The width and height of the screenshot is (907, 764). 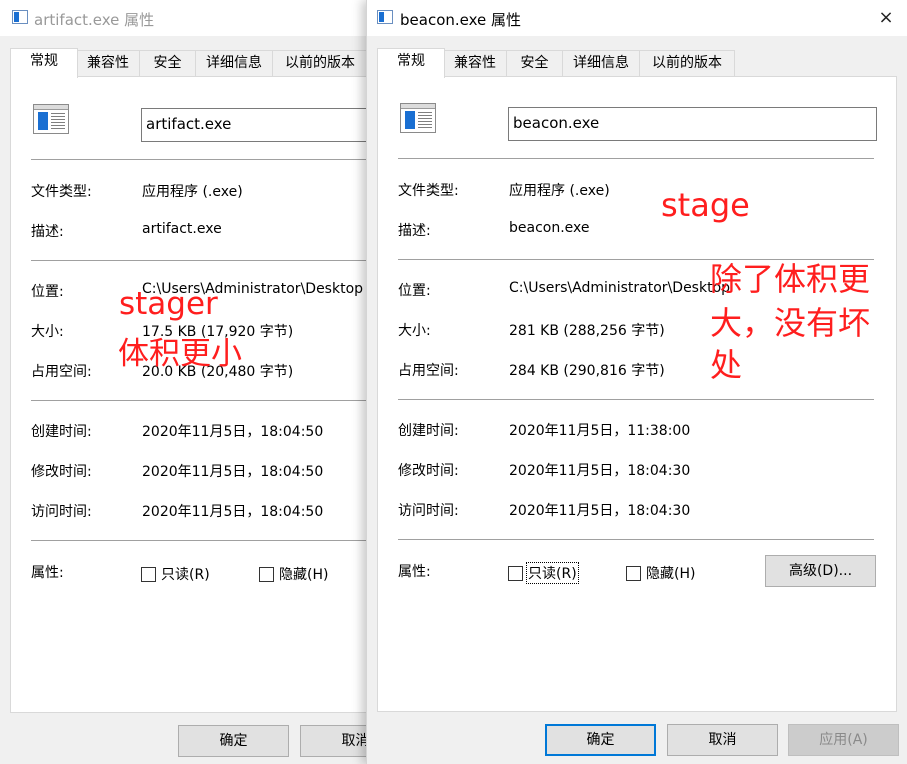 I want to click on annotation-stage-note-2: 大，没有坏, so click(x=790, y=323).